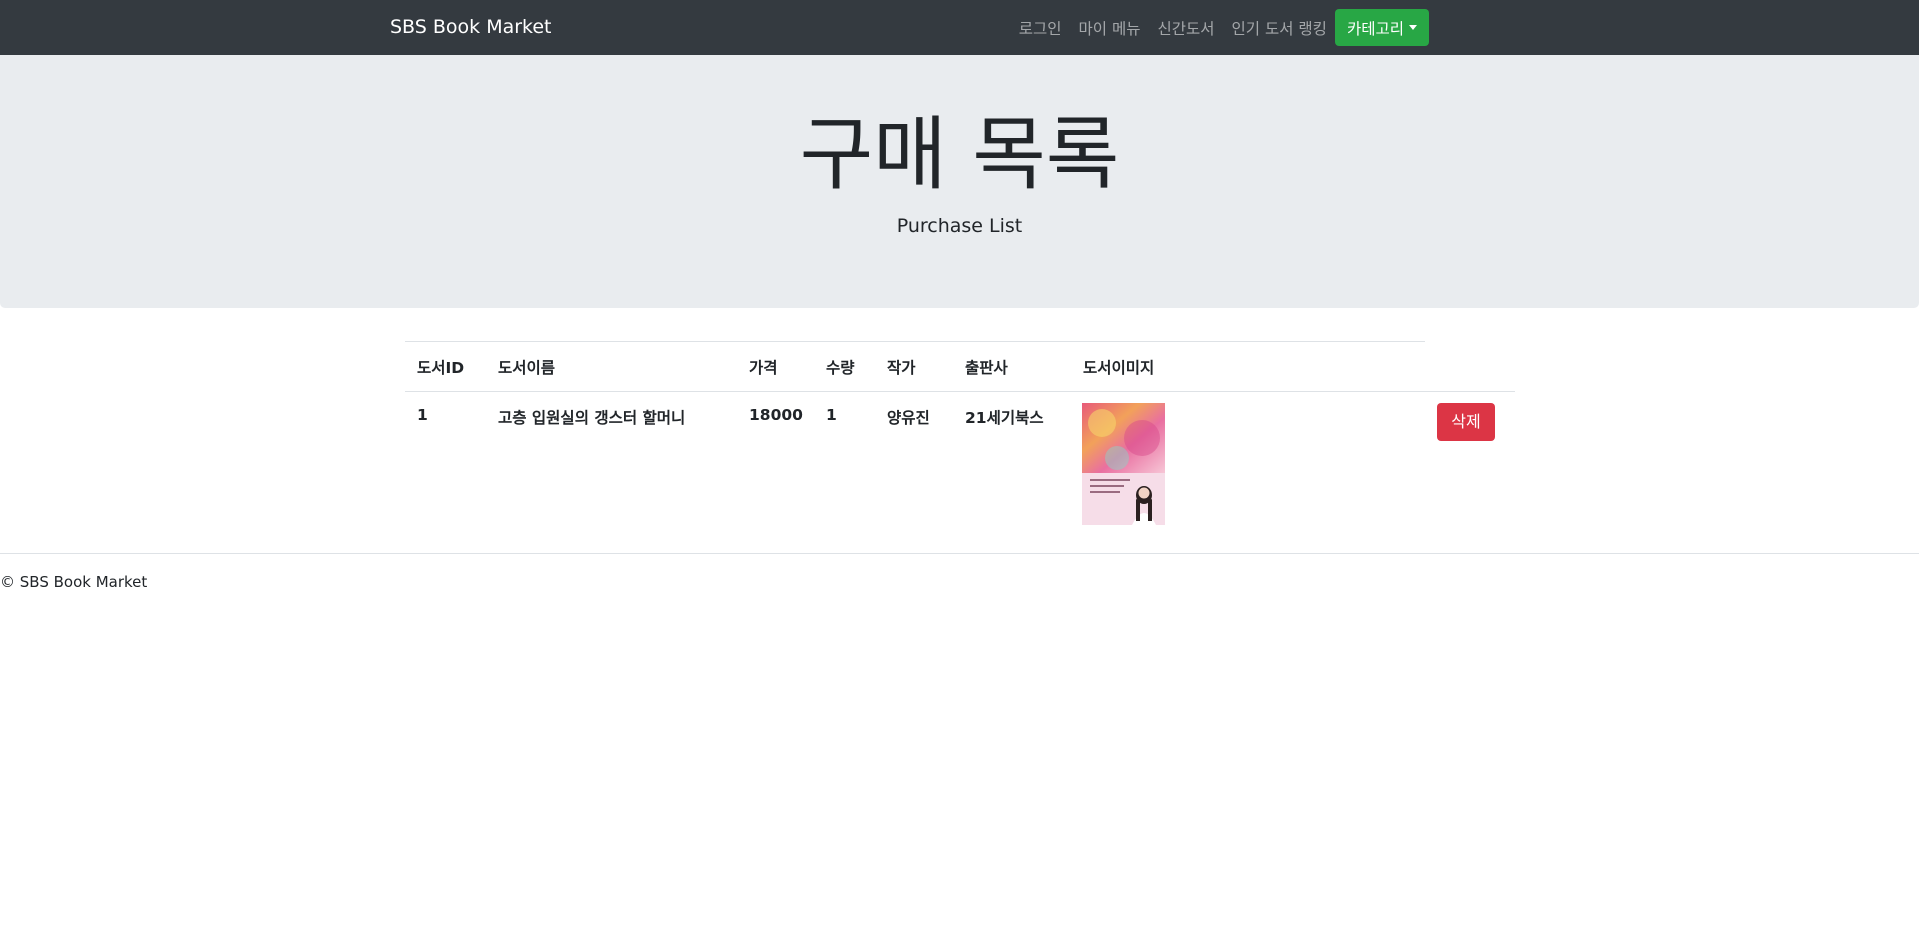 The image size is (1919, 941). I want to click on header-price: 가격, so click(763, 368).